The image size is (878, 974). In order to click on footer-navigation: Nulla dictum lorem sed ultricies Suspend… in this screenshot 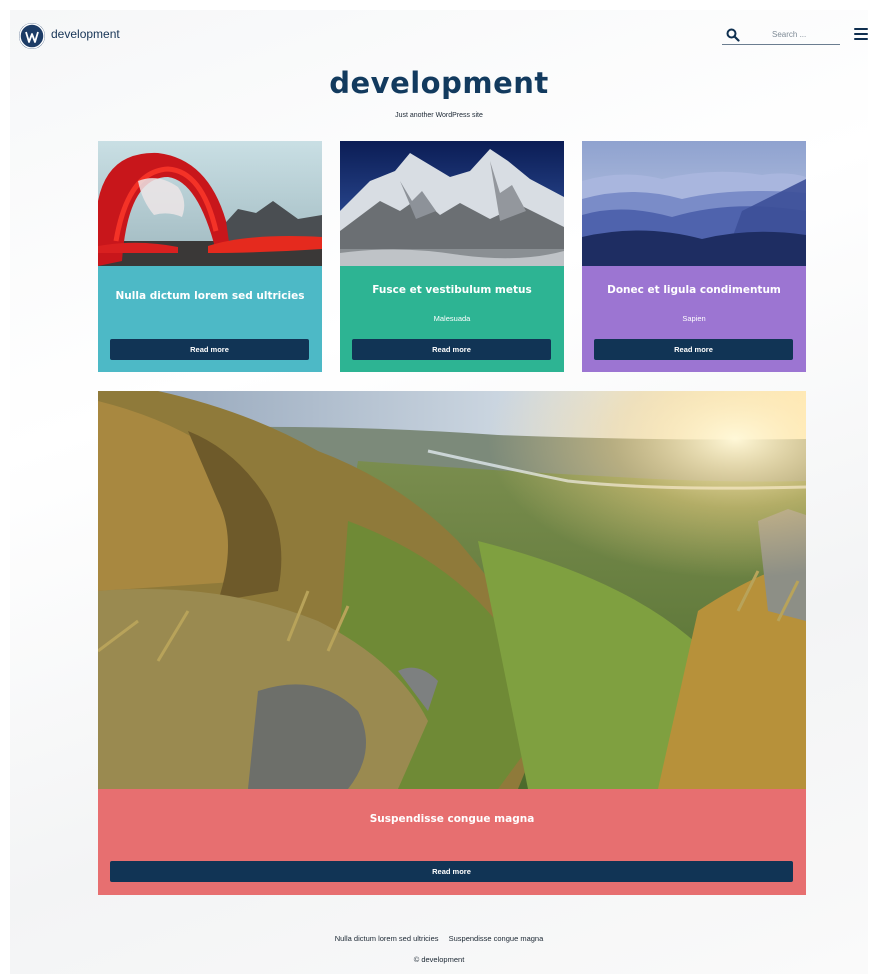, I will do `click(439, 938)`.